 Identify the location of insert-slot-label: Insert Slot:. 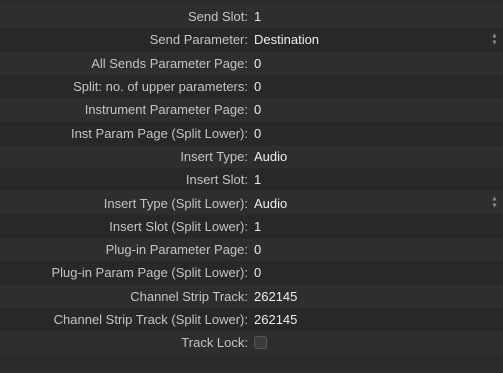
(216, 180).